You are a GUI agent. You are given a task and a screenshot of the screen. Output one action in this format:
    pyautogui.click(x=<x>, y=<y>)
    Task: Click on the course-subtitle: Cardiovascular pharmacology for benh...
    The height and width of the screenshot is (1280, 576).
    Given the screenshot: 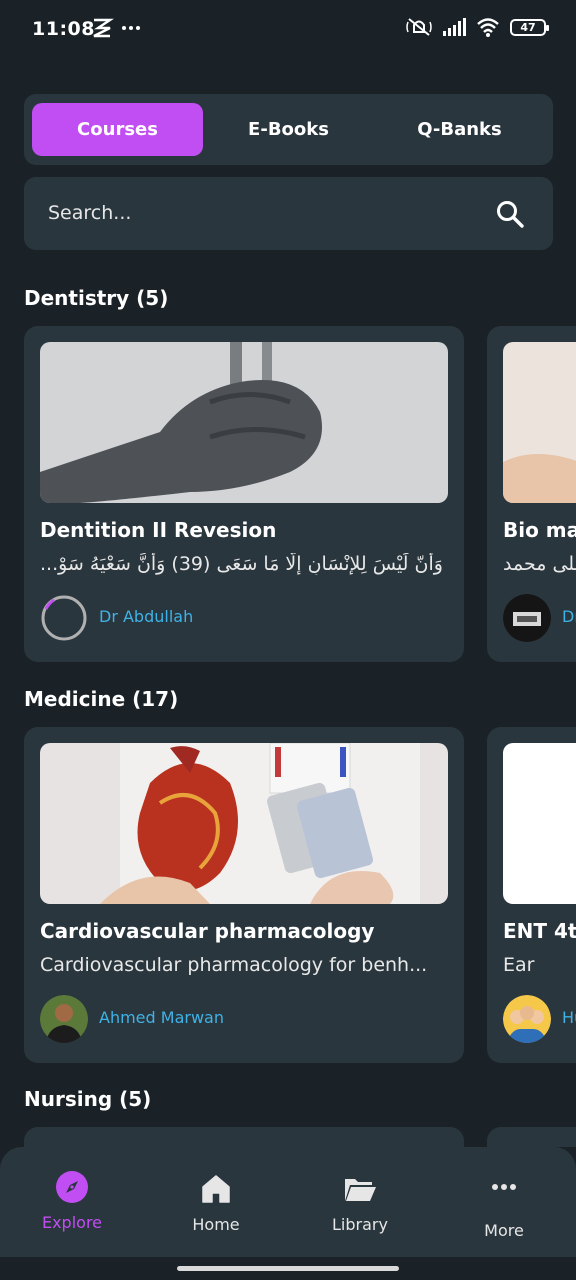 What is the action you would take?
    pyautogui.click(x=234, y=965)
    